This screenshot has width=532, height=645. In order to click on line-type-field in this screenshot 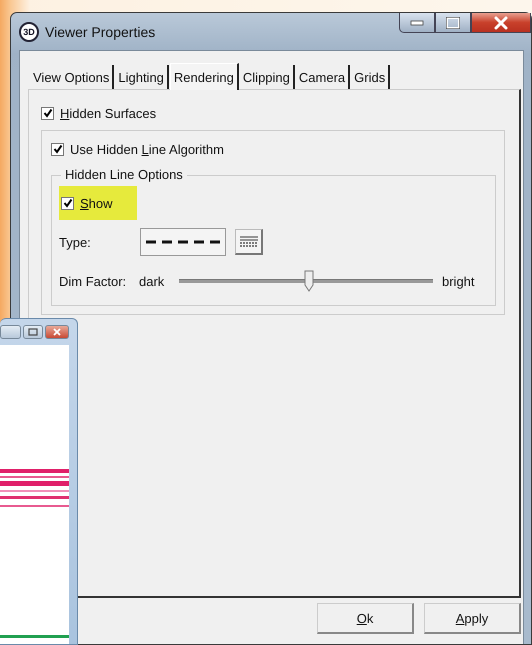, I will do `click(183, 242)`.